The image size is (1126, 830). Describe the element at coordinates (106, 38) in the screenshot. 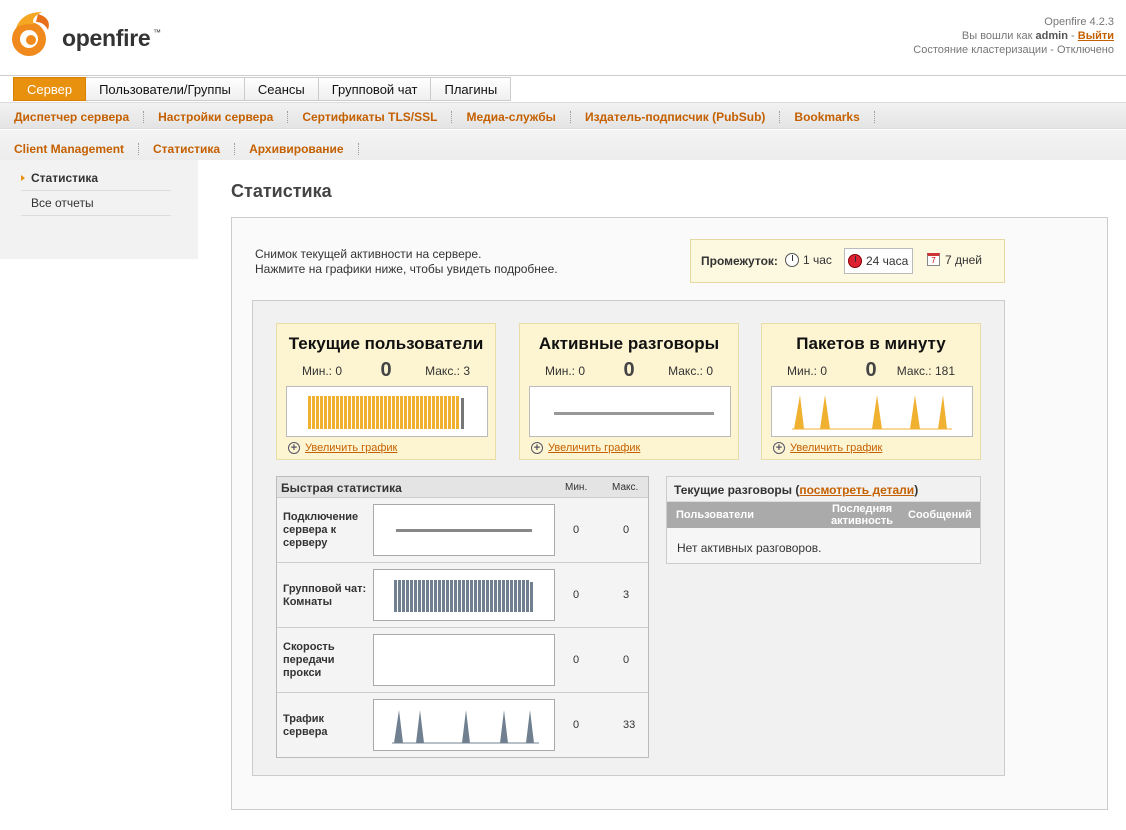

I see `brand-name: openfire` at that location.